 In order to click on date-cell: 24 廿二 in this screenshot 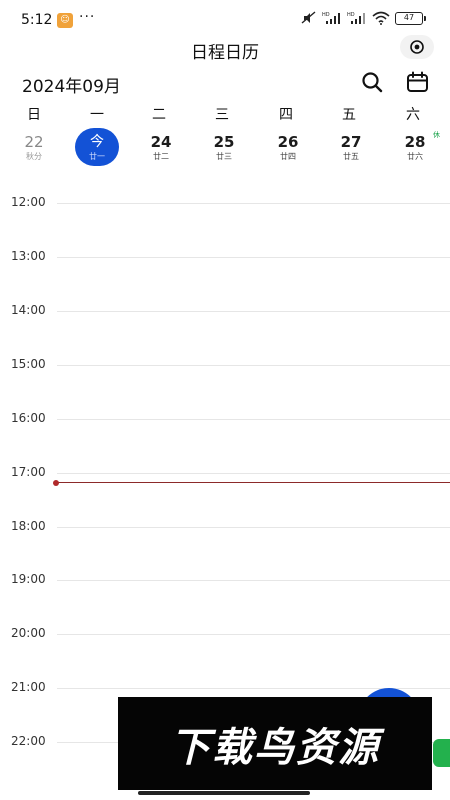, I will do `click(161, 147)`.